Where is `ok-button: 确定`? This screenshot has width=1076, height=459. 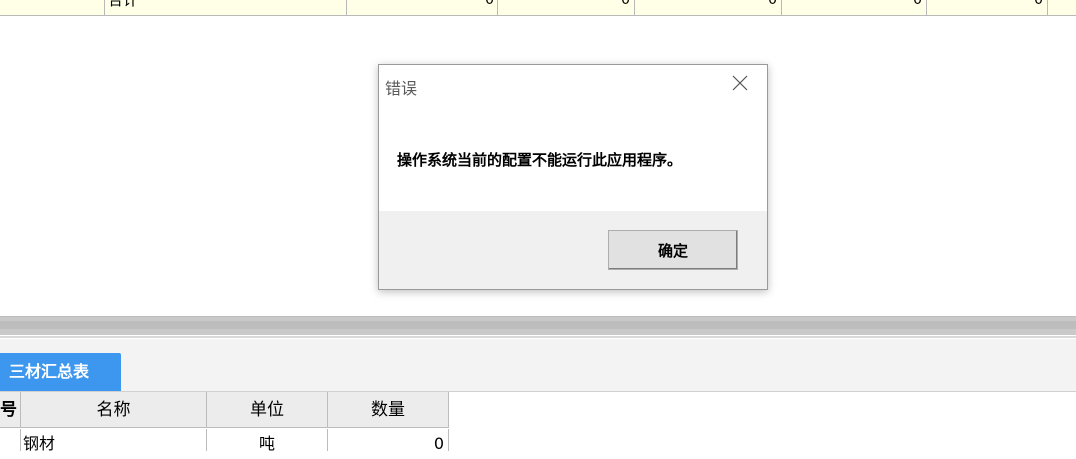 ok-button: 确定 is located at coordinates (673, 250).